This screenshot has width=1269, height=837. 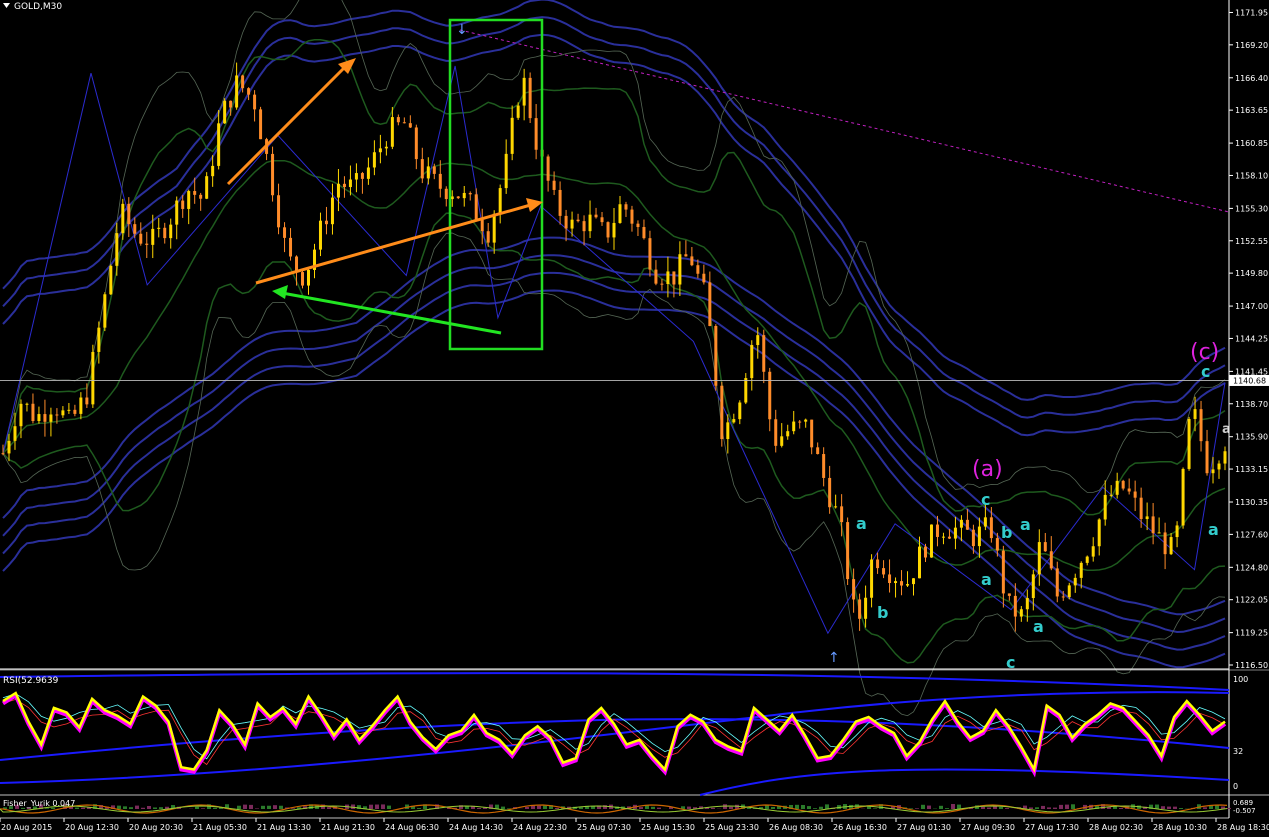 I want to click on time-tick-label: 21 Aug 21:30, so click(x=348, y=827).